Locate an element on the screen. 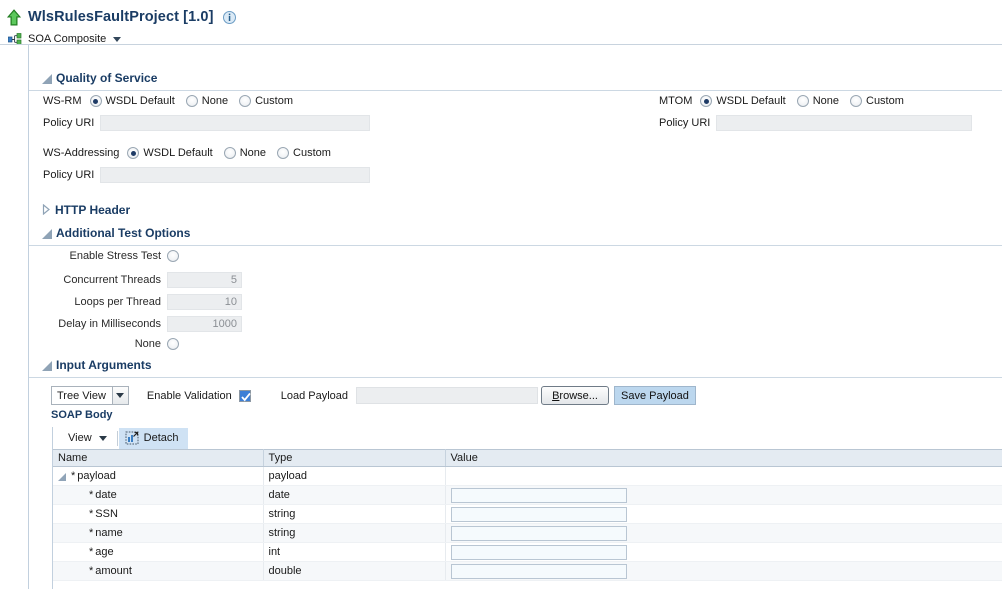 This screenshot has width=1002, height=589. wsrm-label: WS-RM is located at coordinates (62, 101).